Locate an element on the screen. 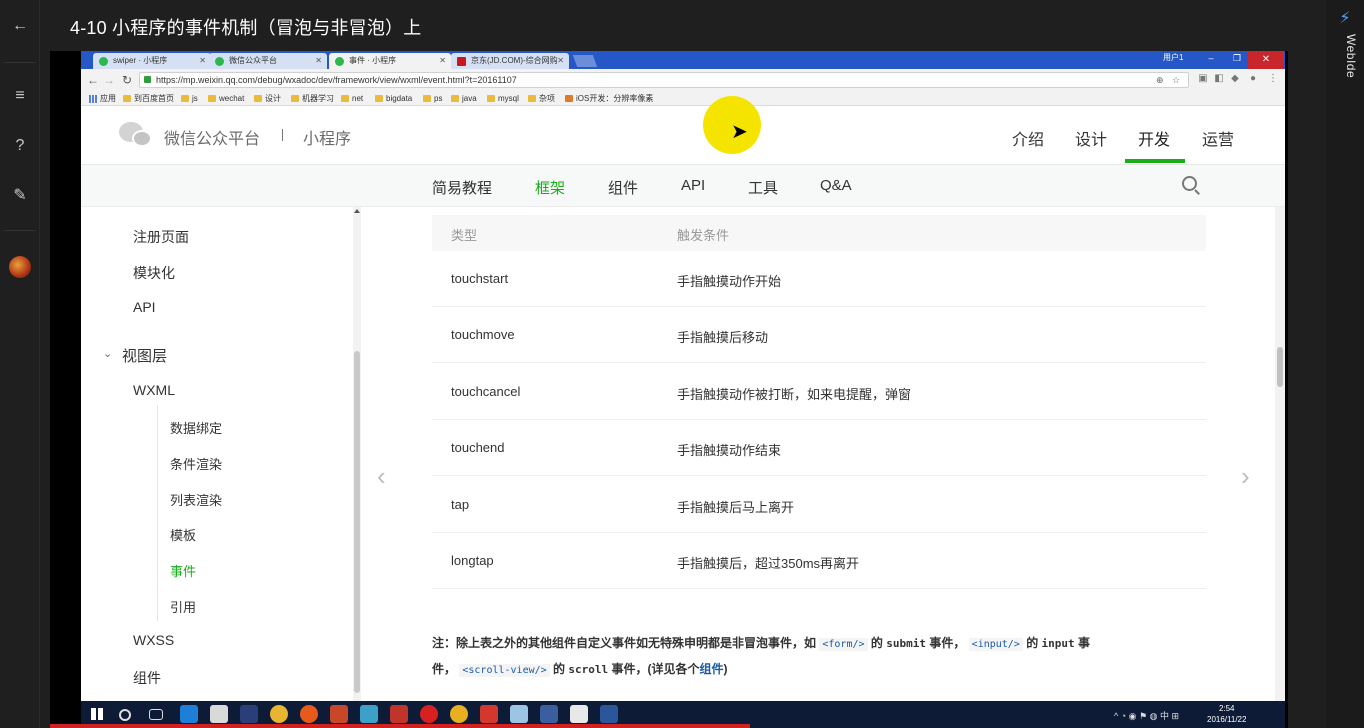 The width and height of the screenshot is (1364, 728). wechat-logo-icon is located at coordinates (136, 135).